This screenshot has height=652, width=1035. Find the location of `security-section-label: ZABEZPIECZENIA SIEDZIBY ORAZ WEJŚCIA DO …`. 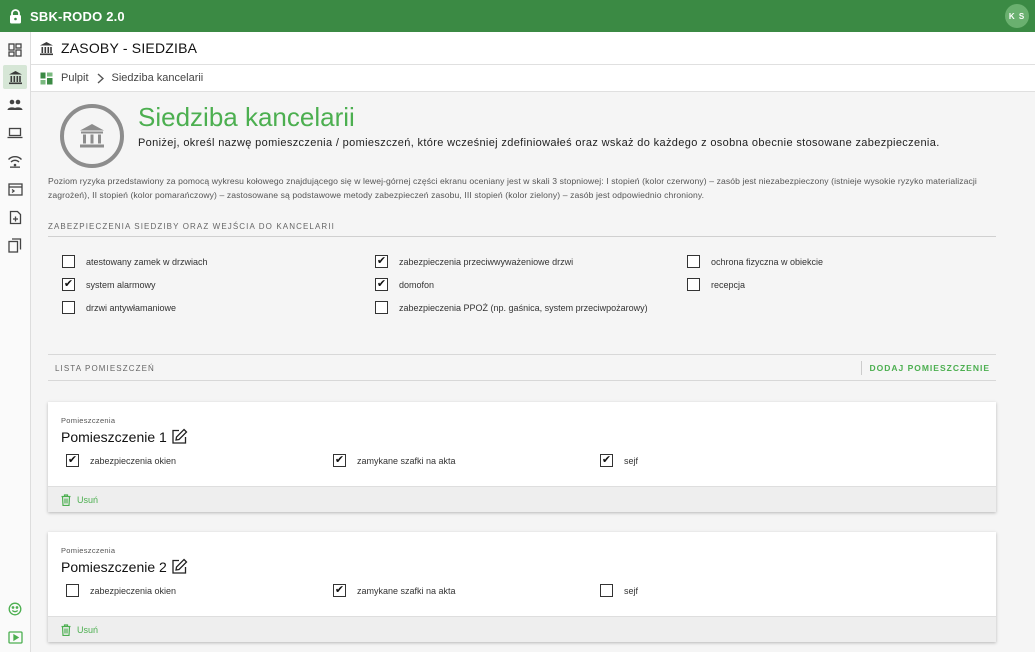

security-section-label: ZABEZPIECZENIA SIEDZIBY ORAZ WEJŚCIA DO … is located at coordinates (191, 226).